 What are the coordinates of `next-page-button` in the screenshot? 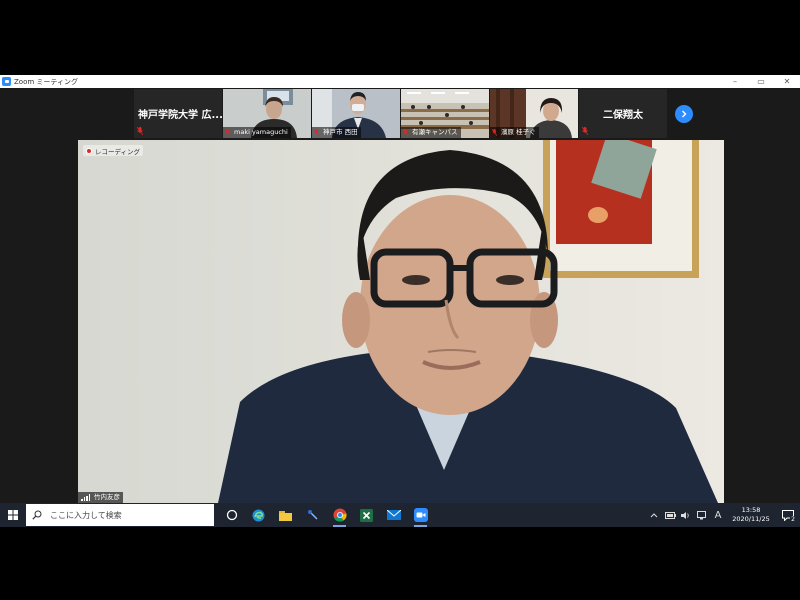 It's located at (684, 114).